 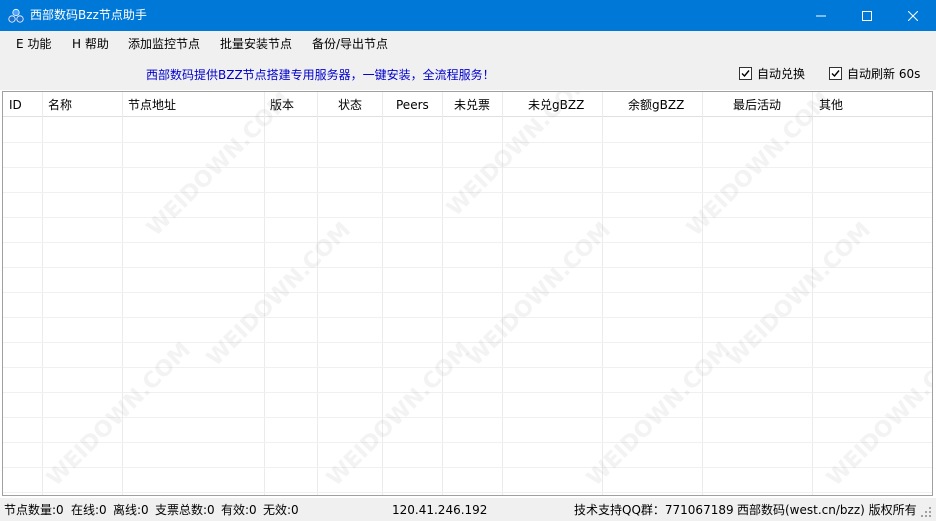 I want to click on column-version: 版本, so click(x=282, y=105).